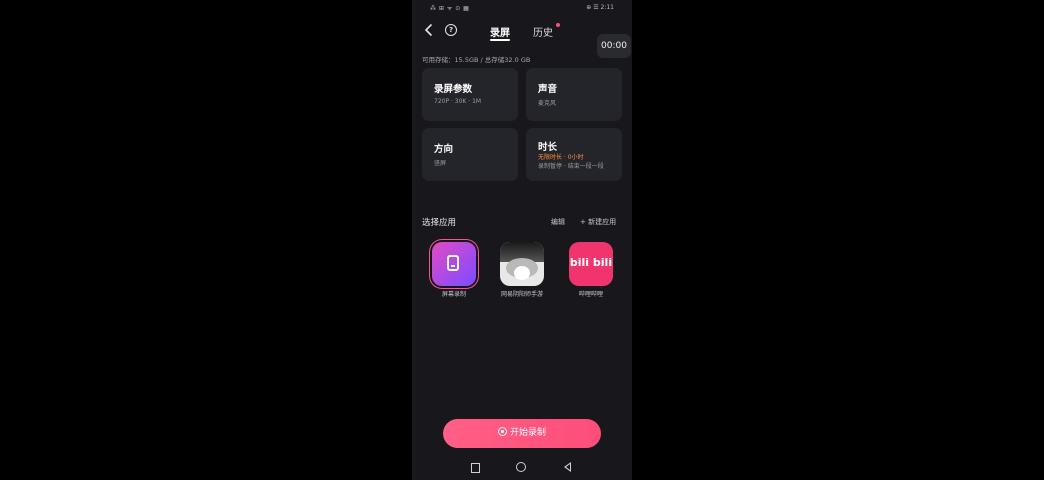 Image resolution: width=1044 pixels, height=480 pixels. I want to click on new-app-button: + 新建应用, so click(598, 222).